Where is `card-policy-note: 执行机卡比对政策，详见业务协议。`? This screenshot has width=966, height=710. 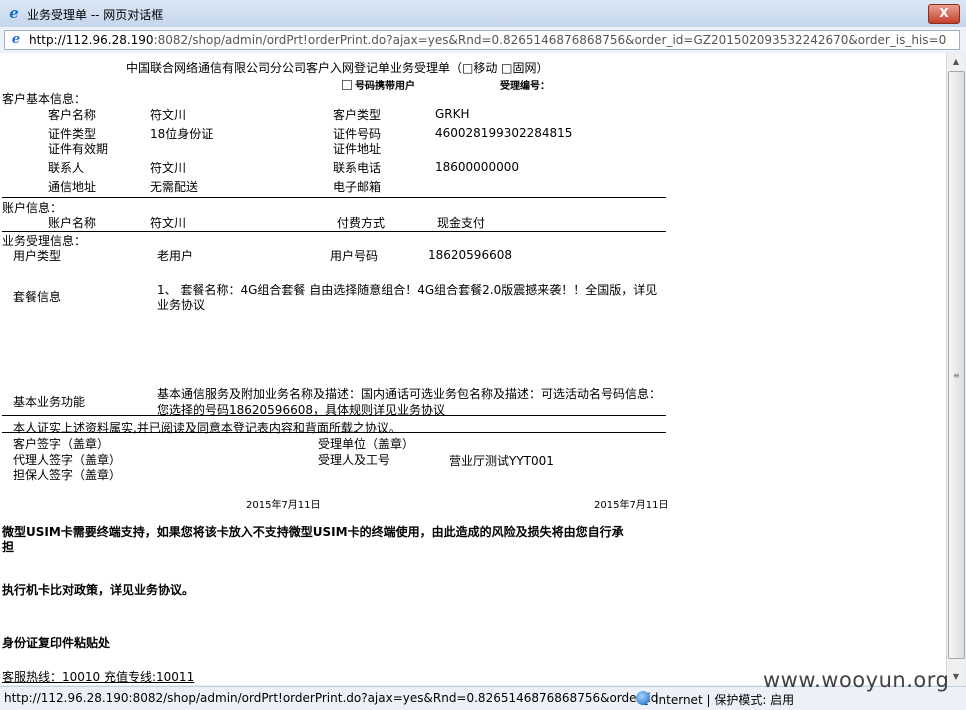
card-policy-note: 执行机卡比对政策，详见业务协议。 is located at coordinates (98, 590).